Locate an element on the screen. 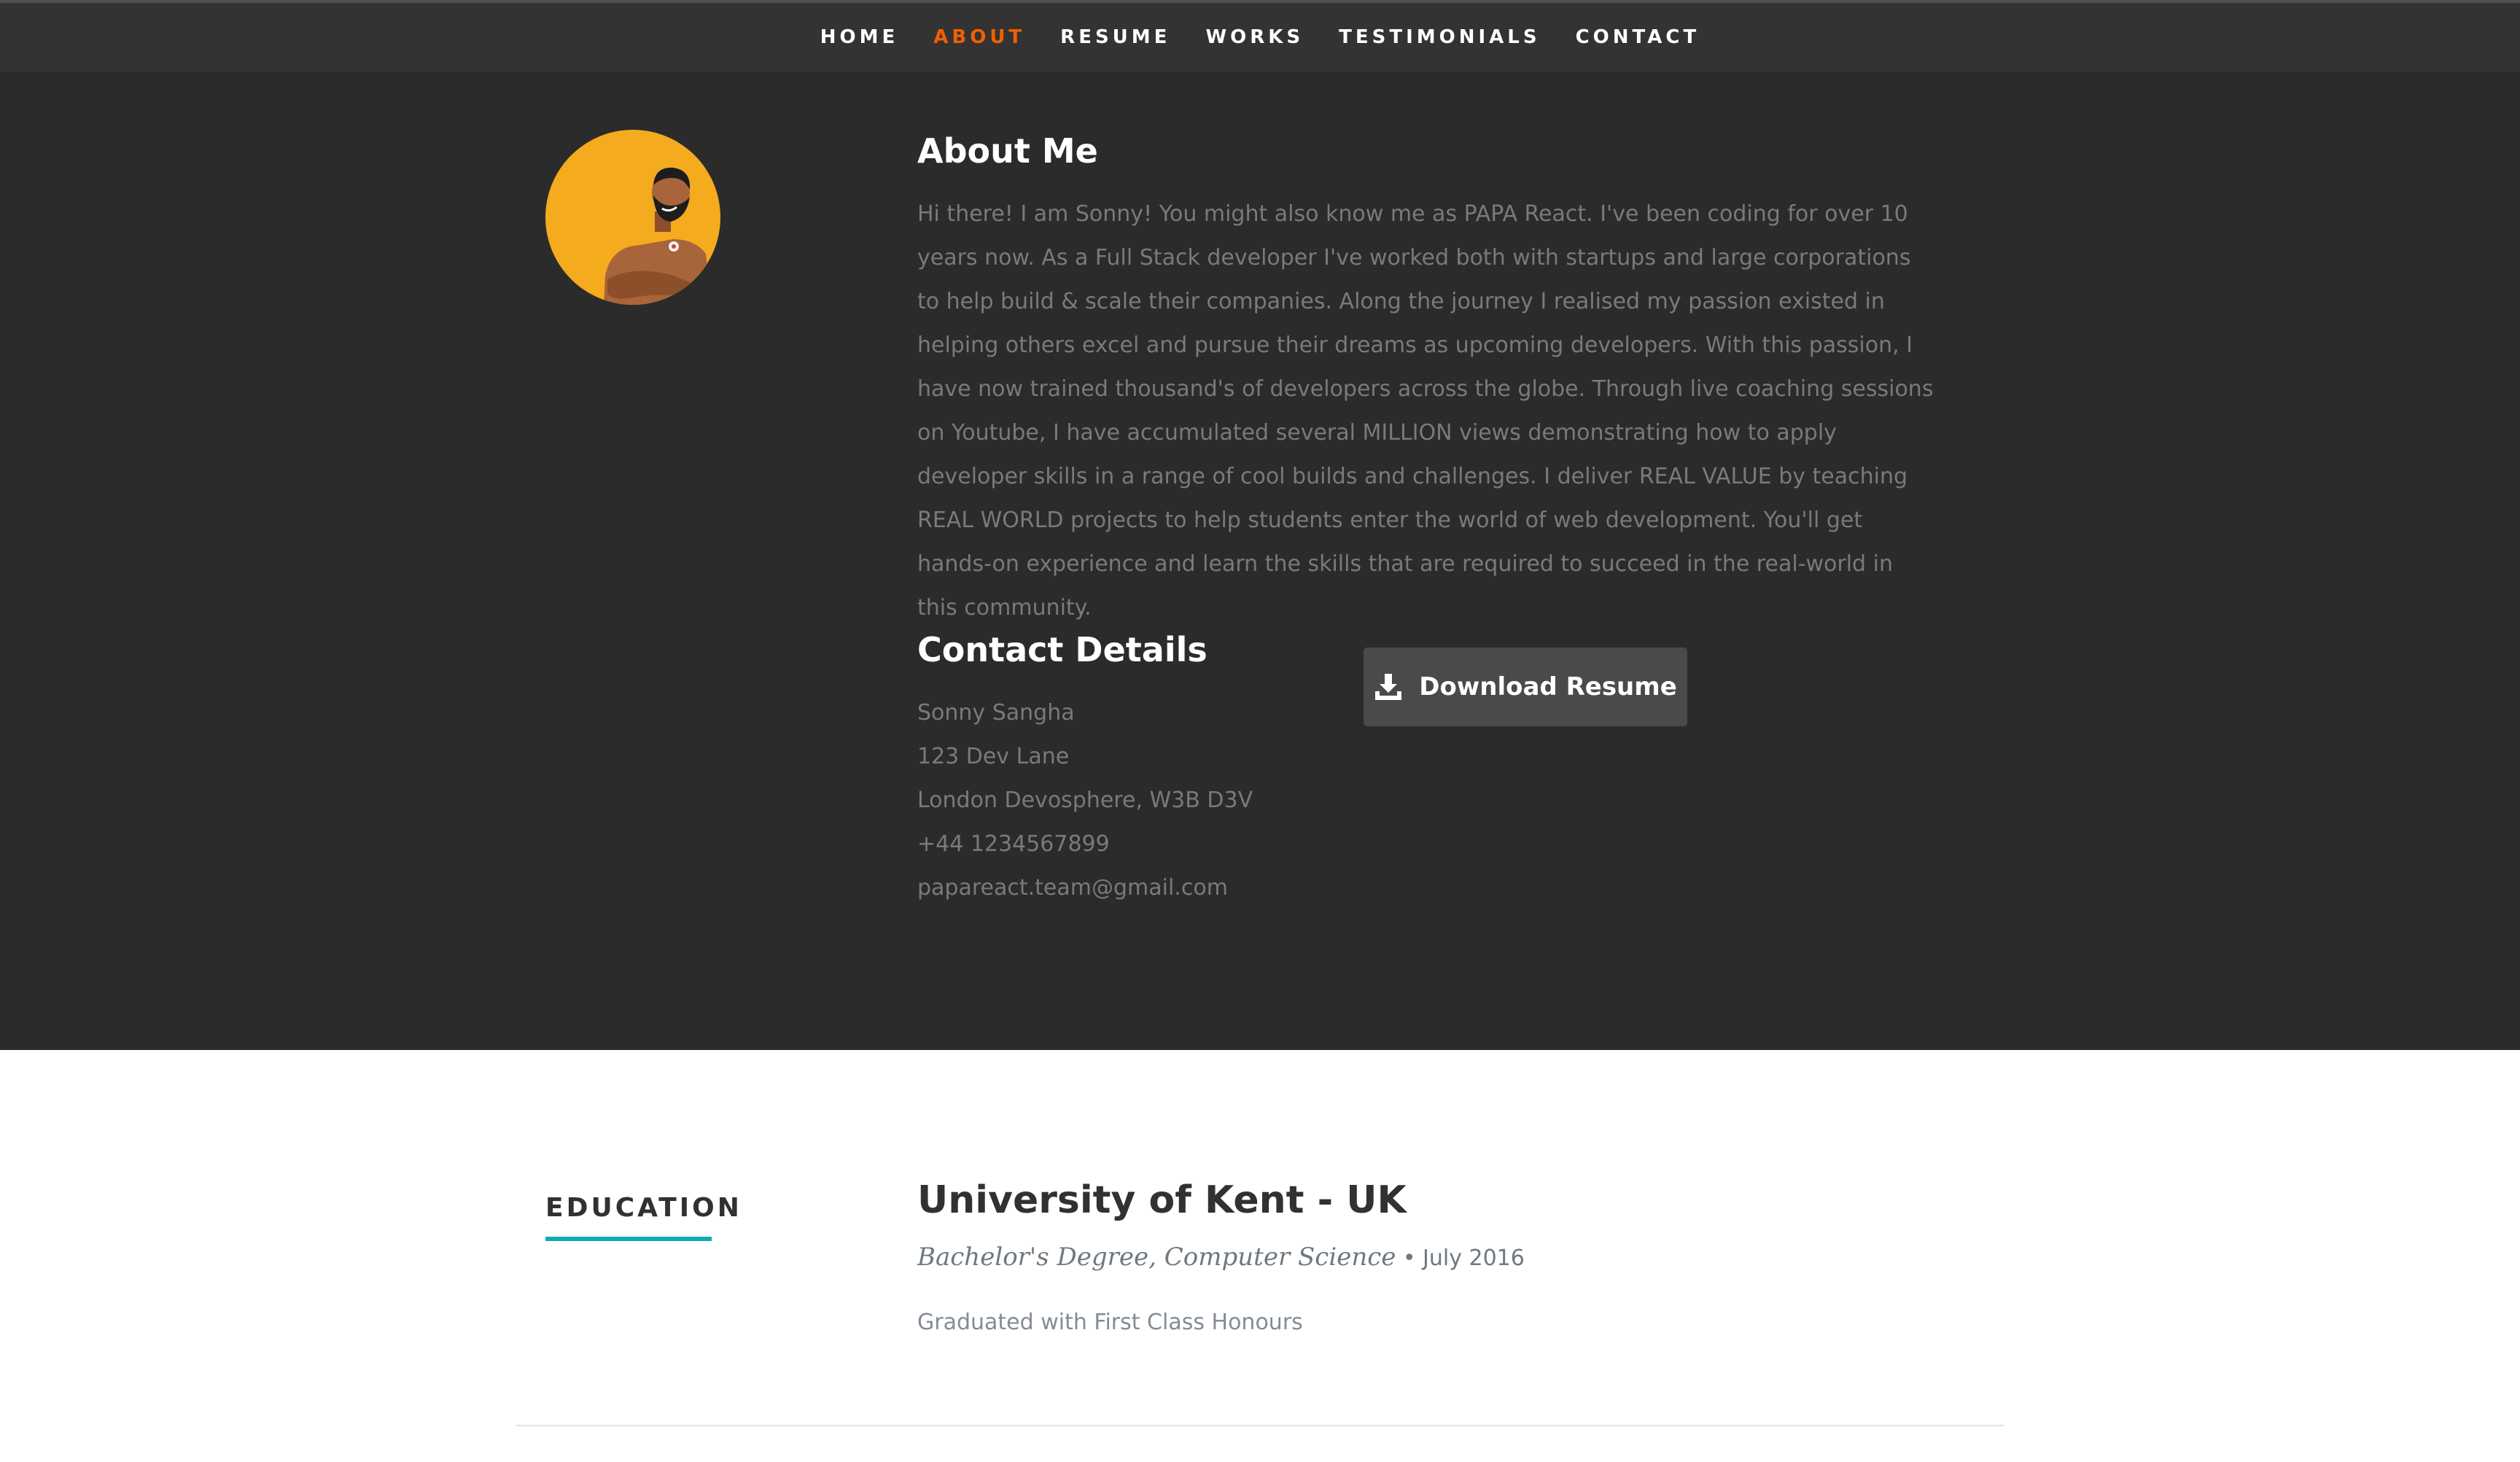  contact-city: London Devosphere, W3B D3V is located at coordinates (1085, 801).